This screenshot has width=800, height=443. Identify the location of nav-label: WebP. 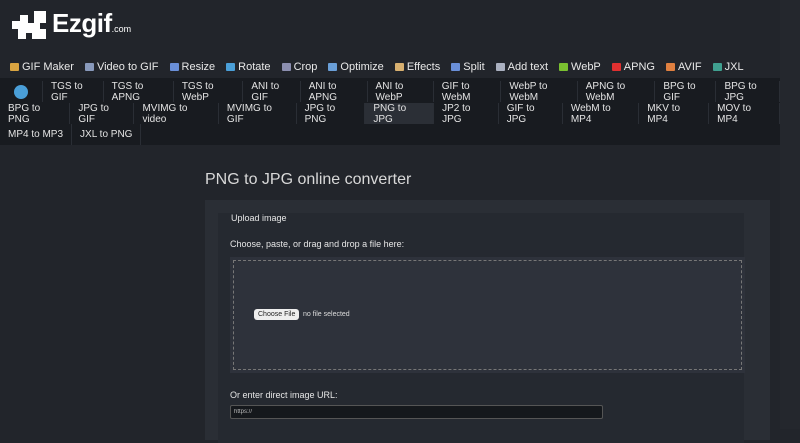
(586, 67).